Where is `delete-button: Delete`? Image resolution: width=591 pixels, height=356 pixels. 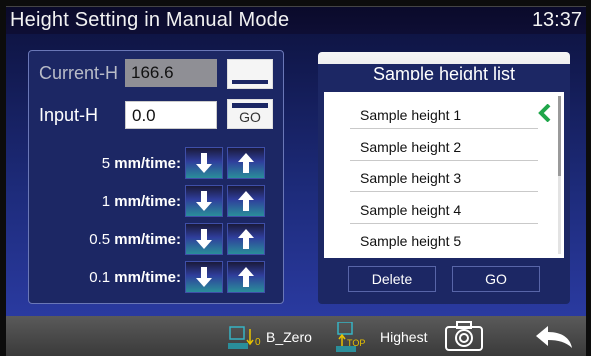
delete-button: Delete is located at coordinates (392, 279).